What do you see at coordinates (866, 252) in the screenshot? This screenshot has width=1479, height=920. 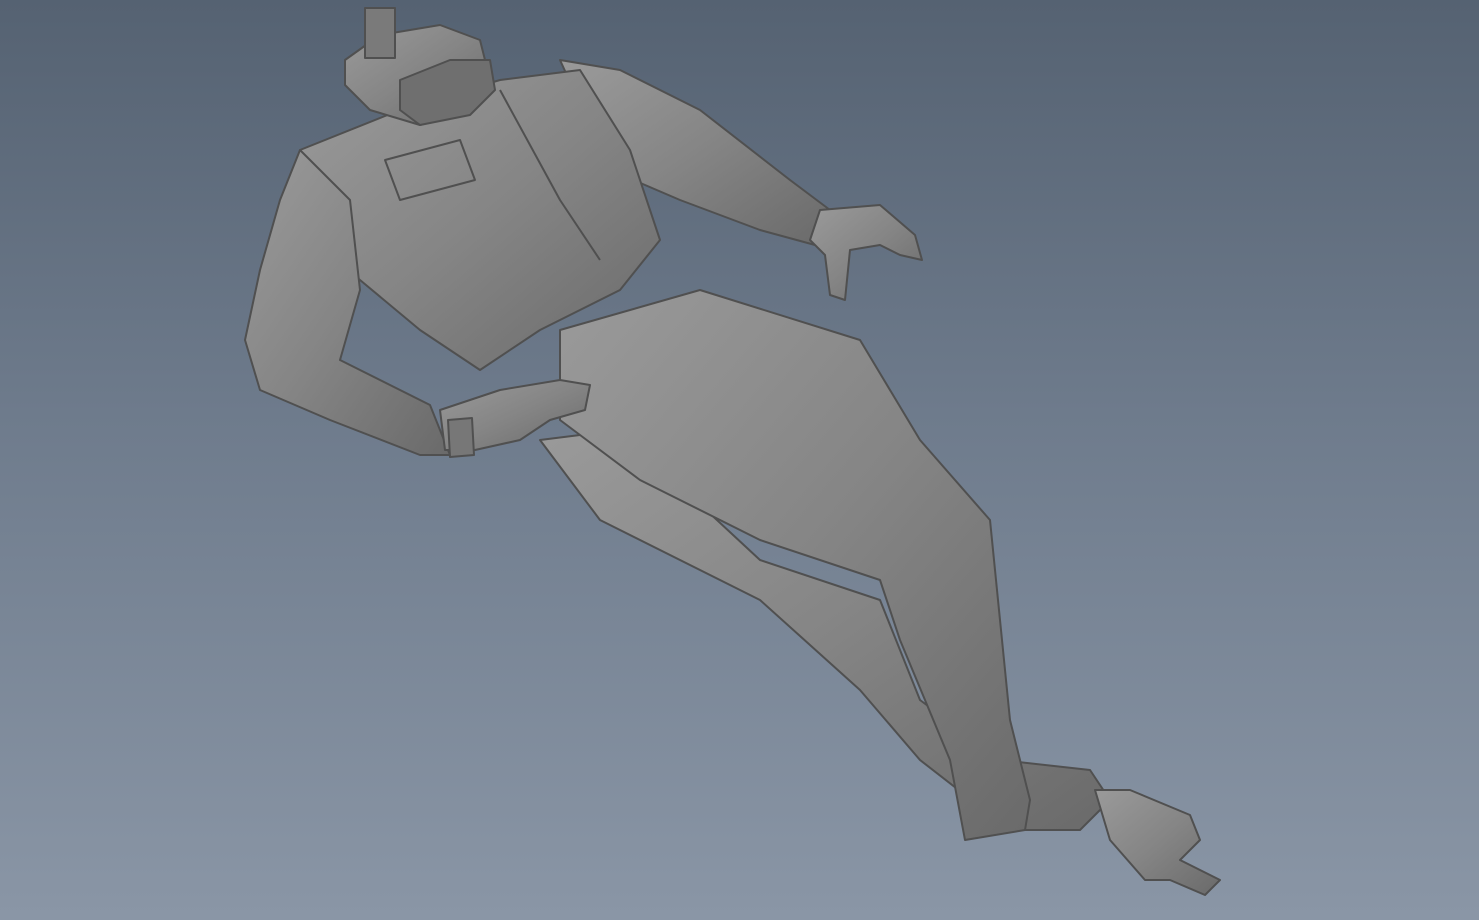 I see `right-hand` at bounding box center [866, 252].